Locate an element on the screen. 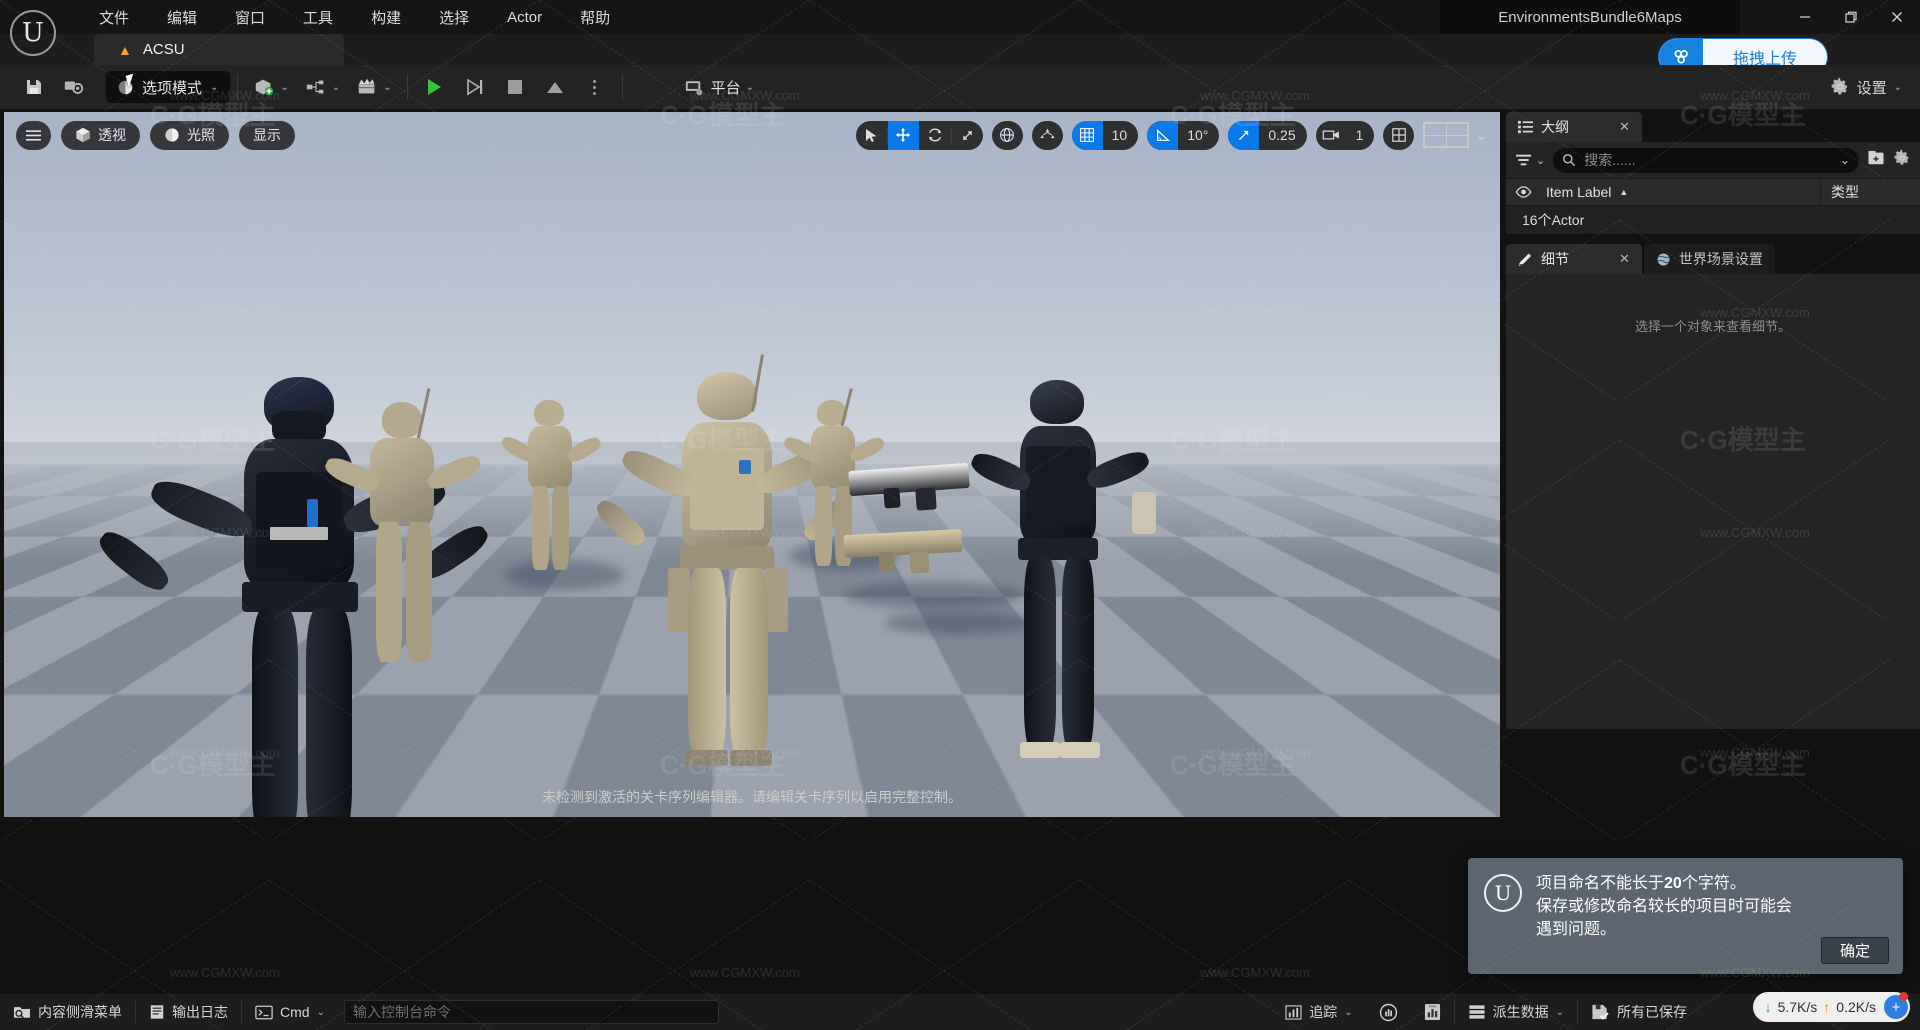  project-tab: ▲ ACSU is located at coordinates (219, 49).